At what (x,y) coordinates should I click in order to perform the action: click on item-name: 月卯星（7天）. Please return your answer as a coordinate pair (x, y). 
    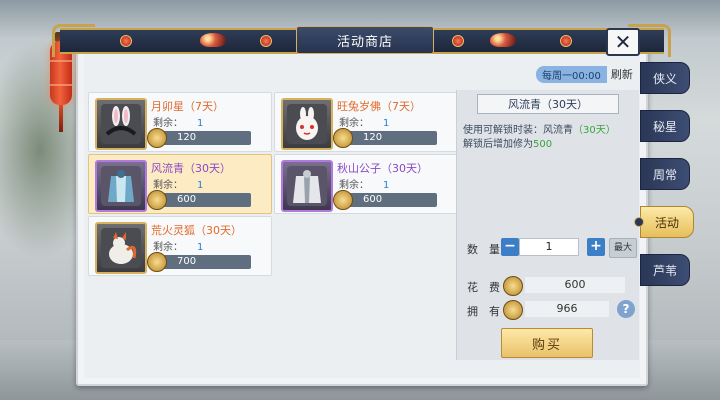
    Looking at the image, I should click on (187, 106).